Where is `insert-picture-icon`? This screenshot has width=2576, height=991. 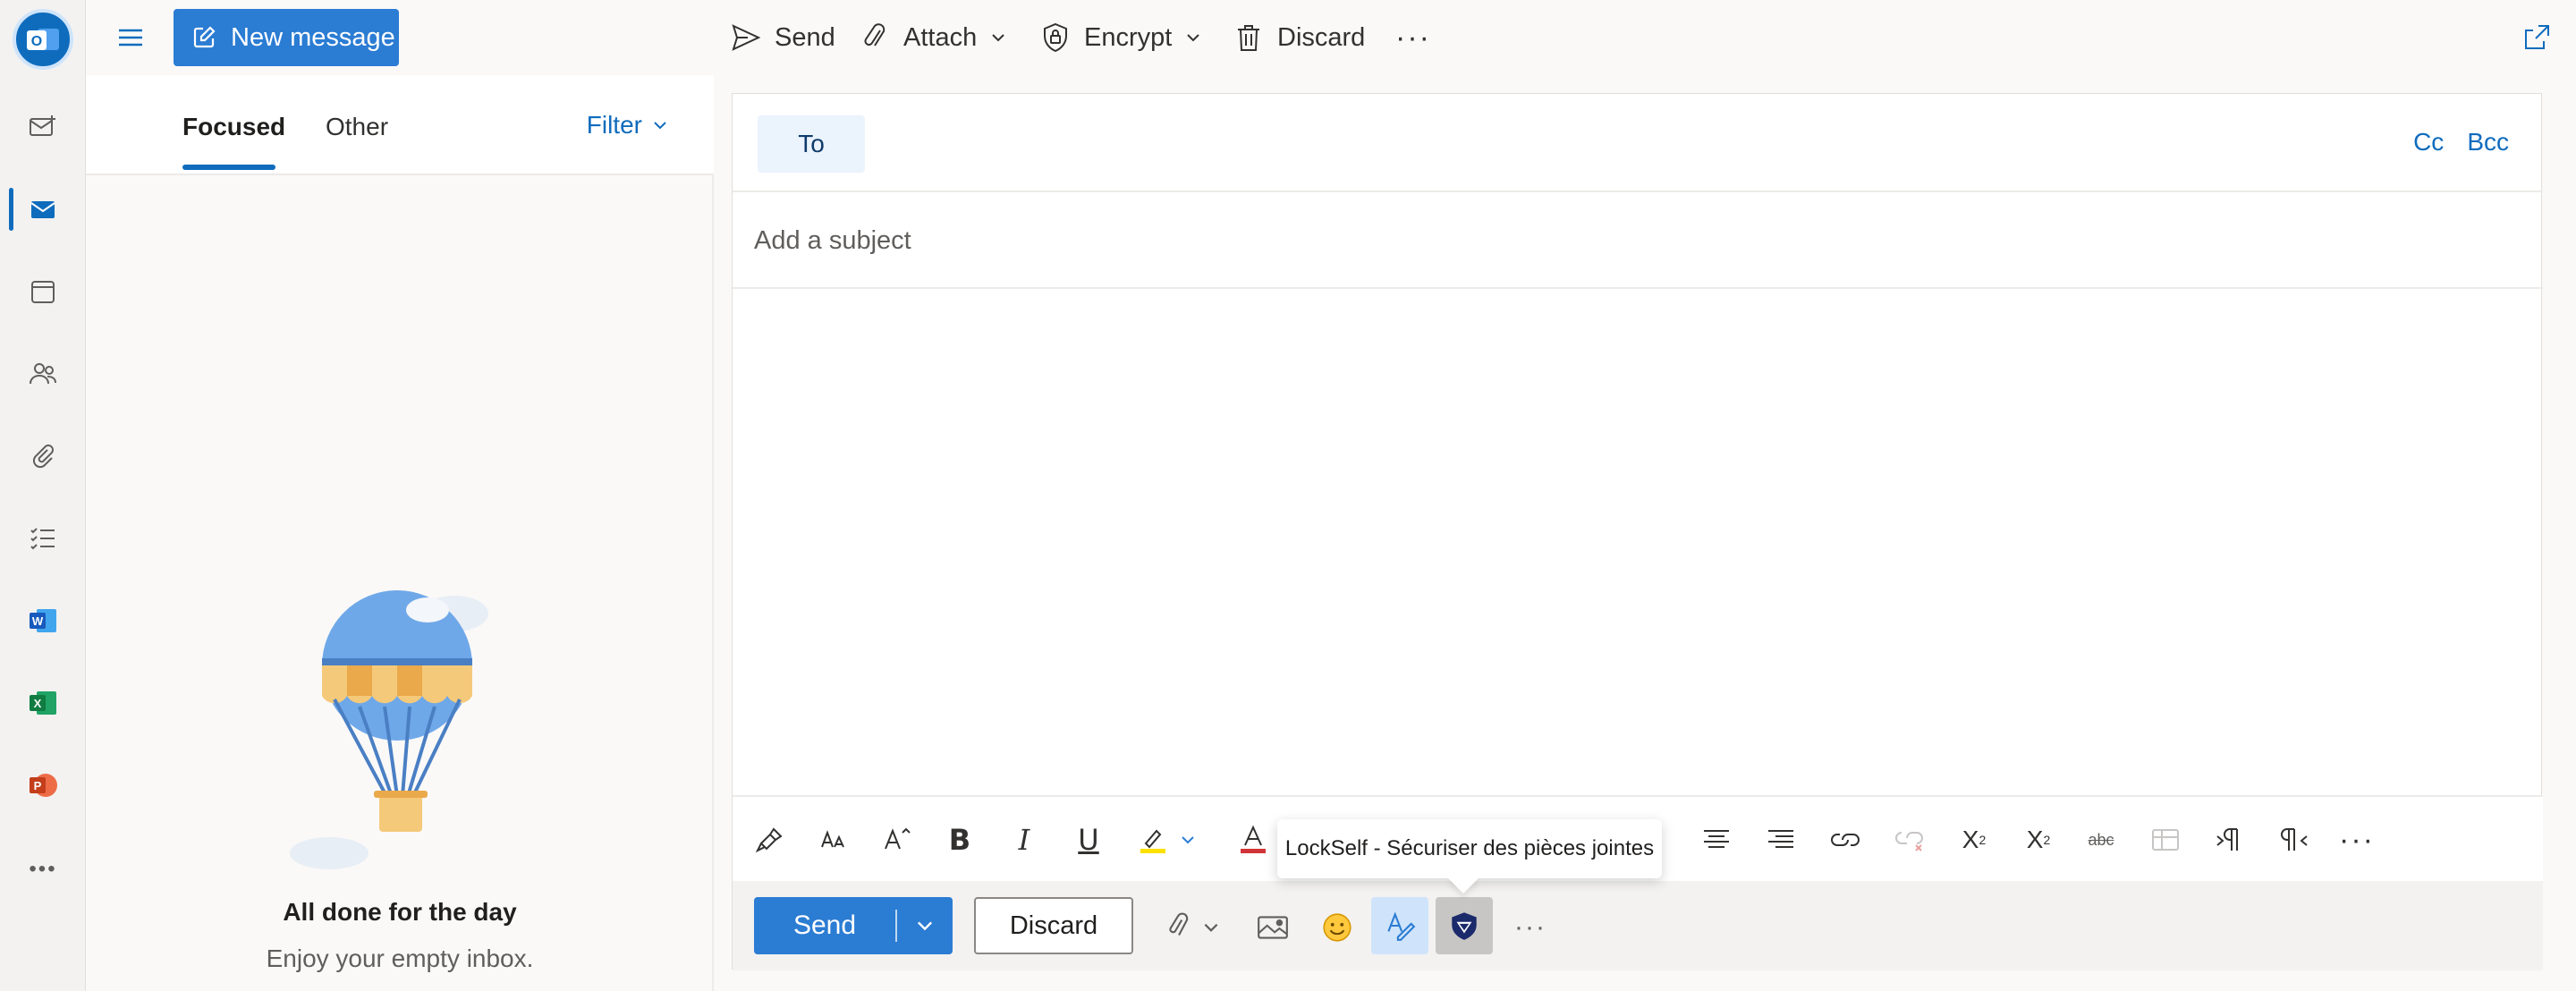
insert-picture-icon is located at coordinates (1273, 927).